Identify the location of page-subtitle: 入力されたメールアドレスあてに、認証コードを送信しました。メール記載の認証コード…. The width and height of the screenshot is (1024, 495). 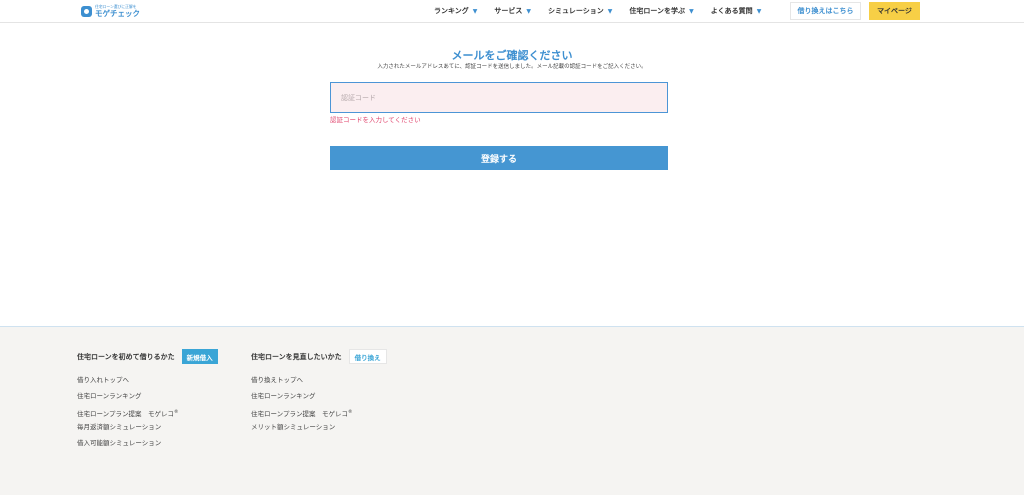
(512, 67).